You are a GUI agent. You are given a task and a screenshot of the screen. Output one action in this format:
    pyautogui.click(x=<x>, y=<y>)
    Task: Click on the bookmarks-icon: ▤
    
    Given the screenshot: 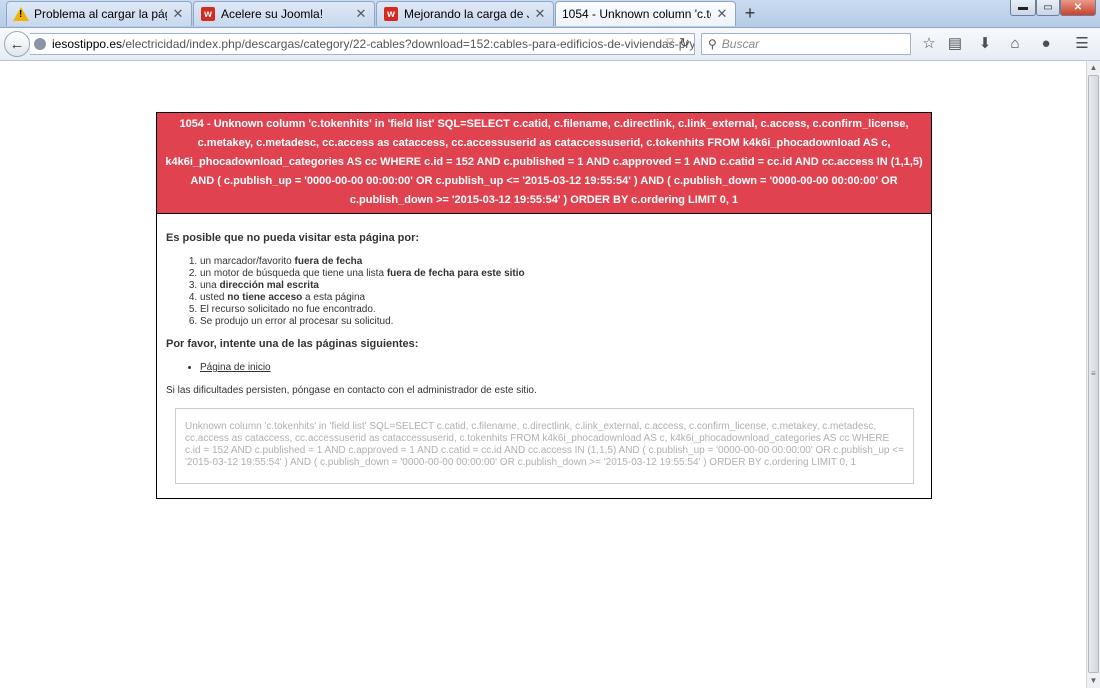 What is the action you would take?
    pyautogui.click(x=955, y=44)
    